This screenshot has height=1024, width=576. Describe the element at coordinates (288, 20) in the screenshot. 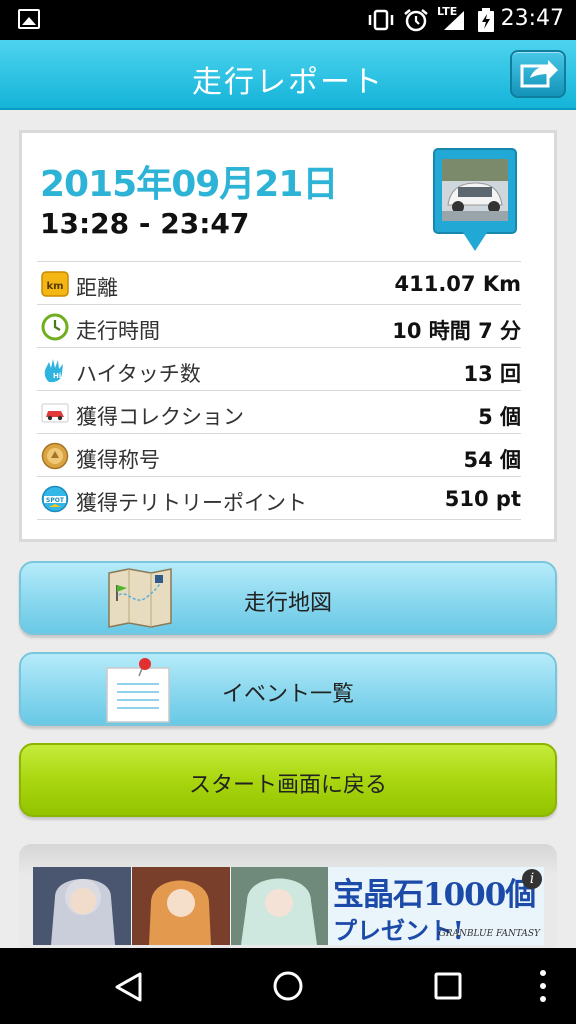

I see `status-bar: LTE 23:47` at that location.